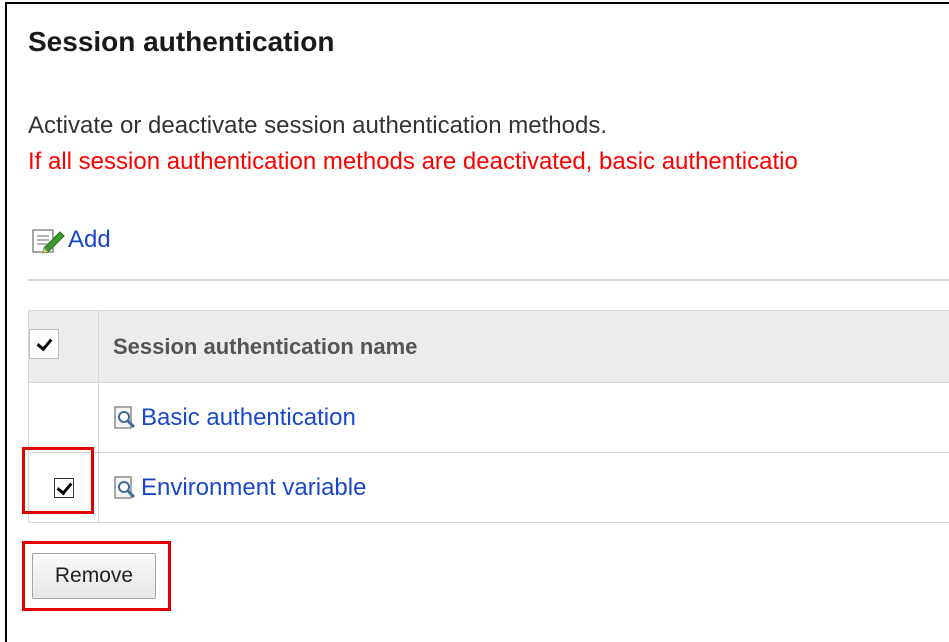 This screenshot has width=949, height=642. I want to click on row-label: Environment variable, so click(253, 488).